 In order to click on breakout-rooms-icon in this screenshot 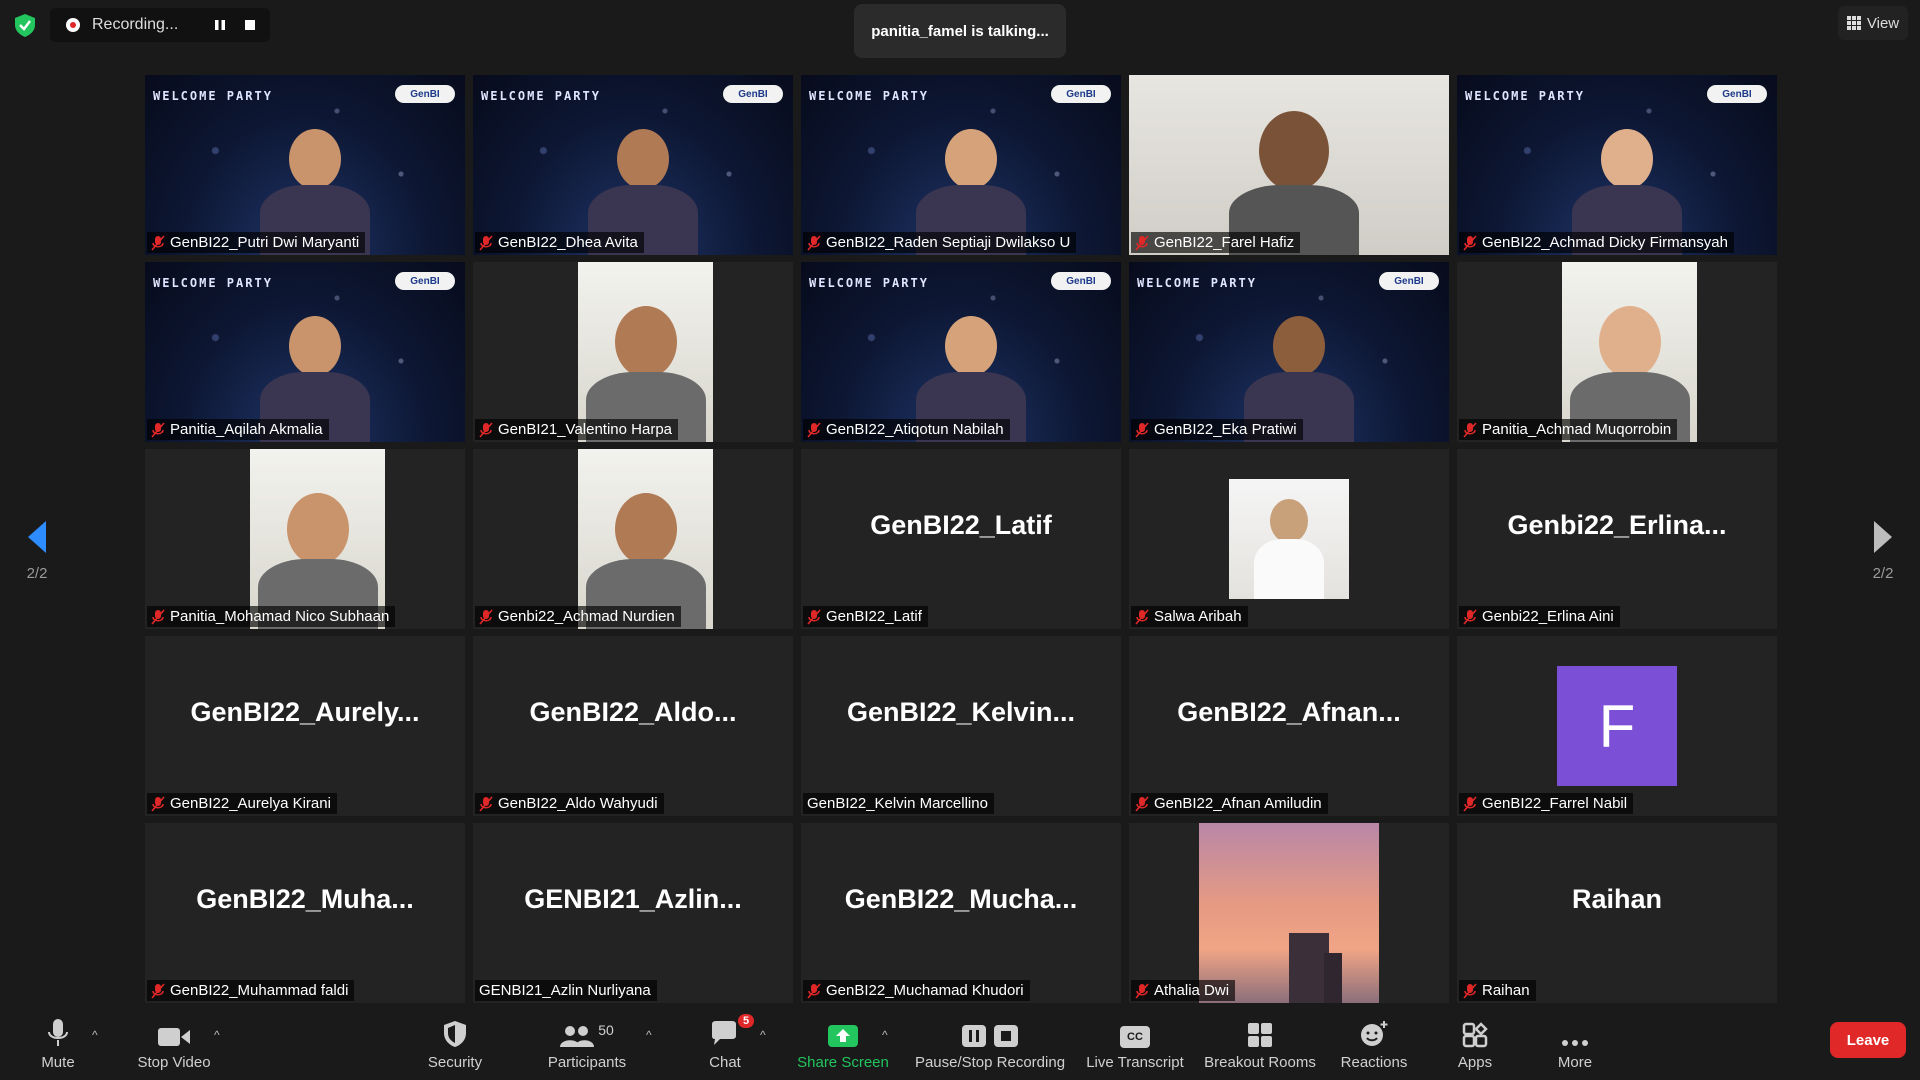, I will do `click(1260, 1035)`.